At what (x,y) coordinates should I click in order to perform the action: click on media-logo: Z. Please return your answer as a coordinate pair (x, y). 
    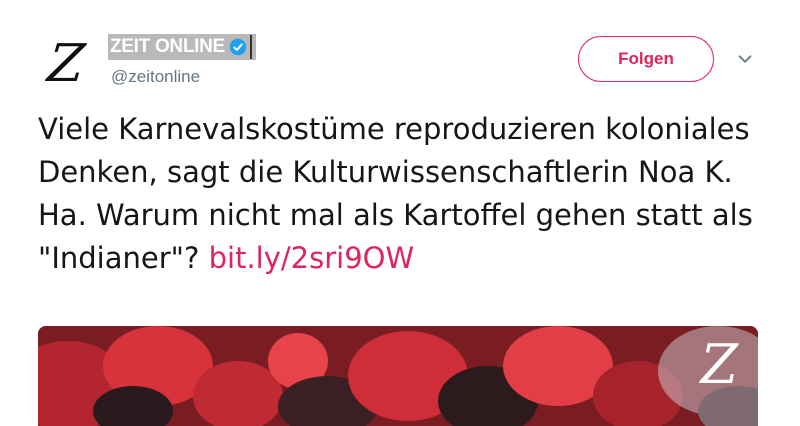
    Looking at the image, I should click on (719, 364).